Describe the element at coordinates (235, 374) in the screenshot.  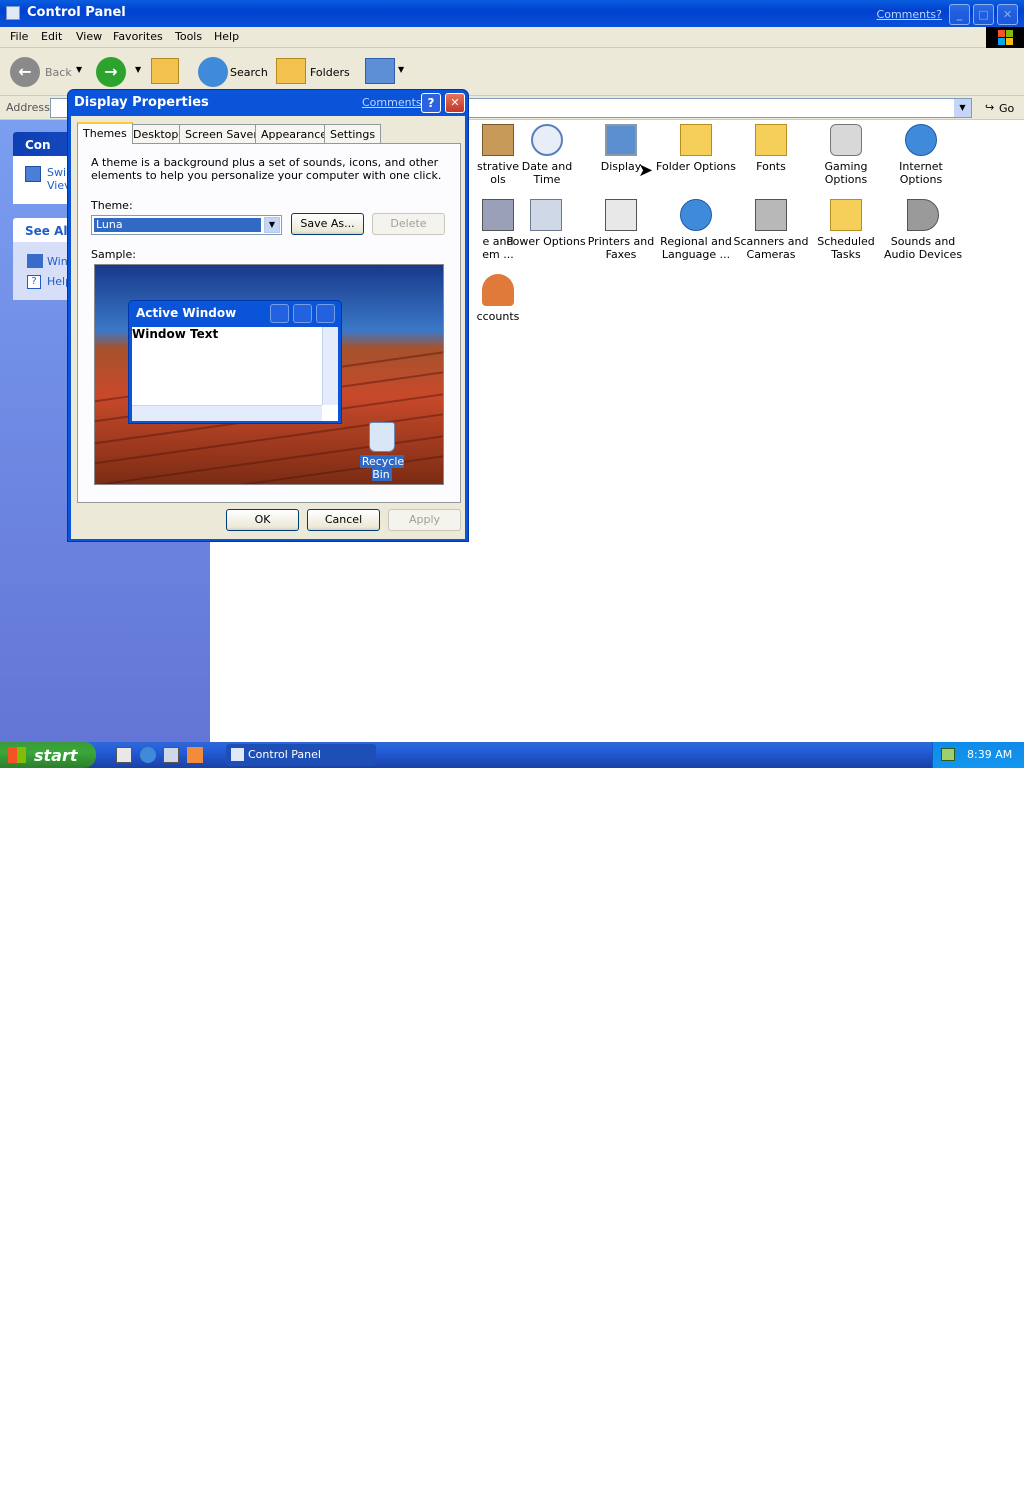
I see `sample-window-area: Window Text` at that location.